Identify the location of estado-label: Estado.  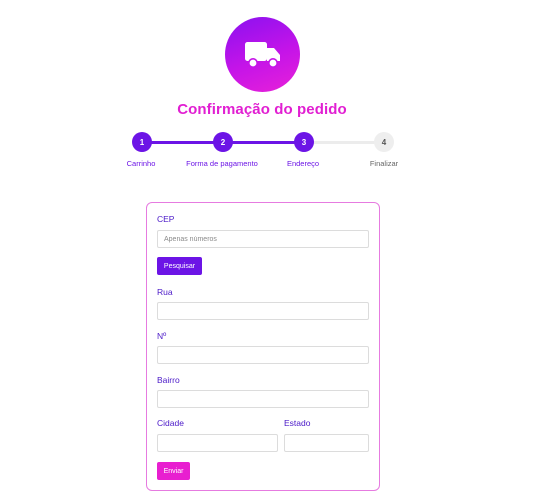
(297, 423).